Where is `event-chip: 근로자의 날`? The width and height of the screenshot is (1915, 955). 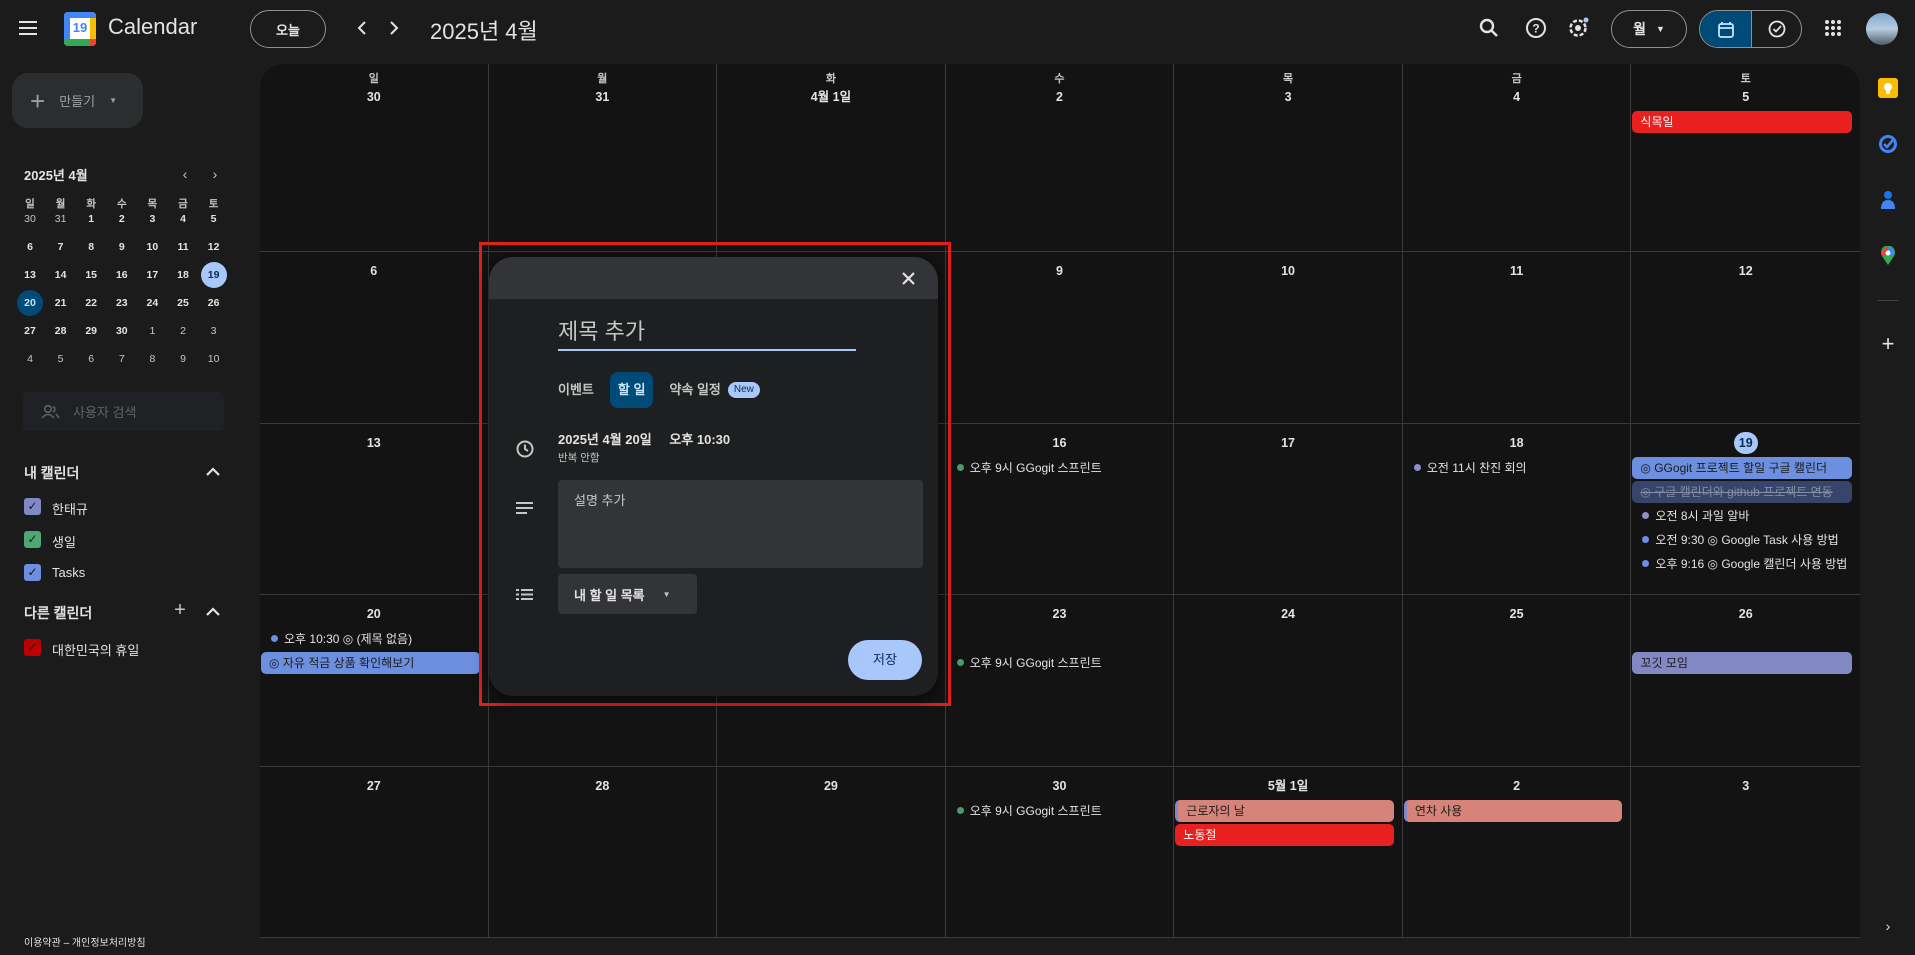 event-chip: 근로자의 날 is located at coordinates (1284, 810).